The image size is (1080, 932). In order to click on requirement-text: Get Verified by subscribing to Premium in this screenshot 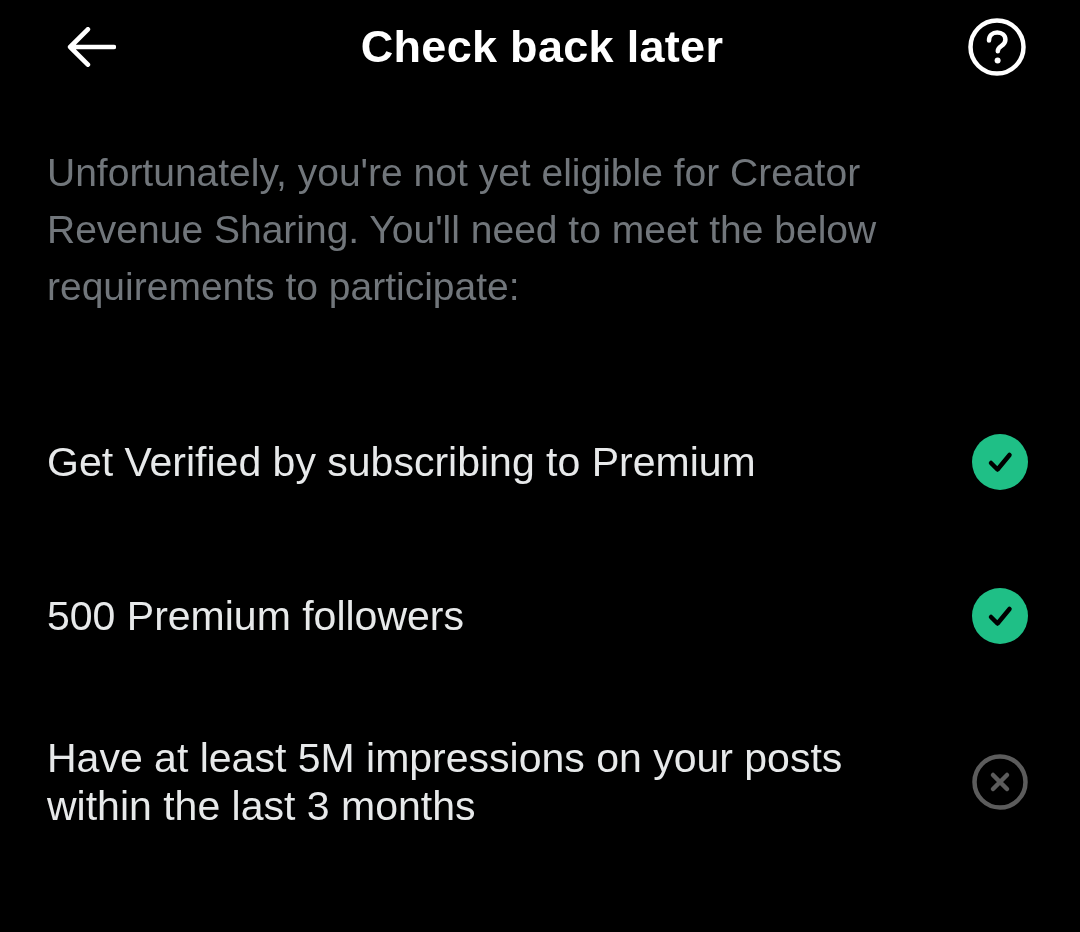, I will do `click(402, 462)`.